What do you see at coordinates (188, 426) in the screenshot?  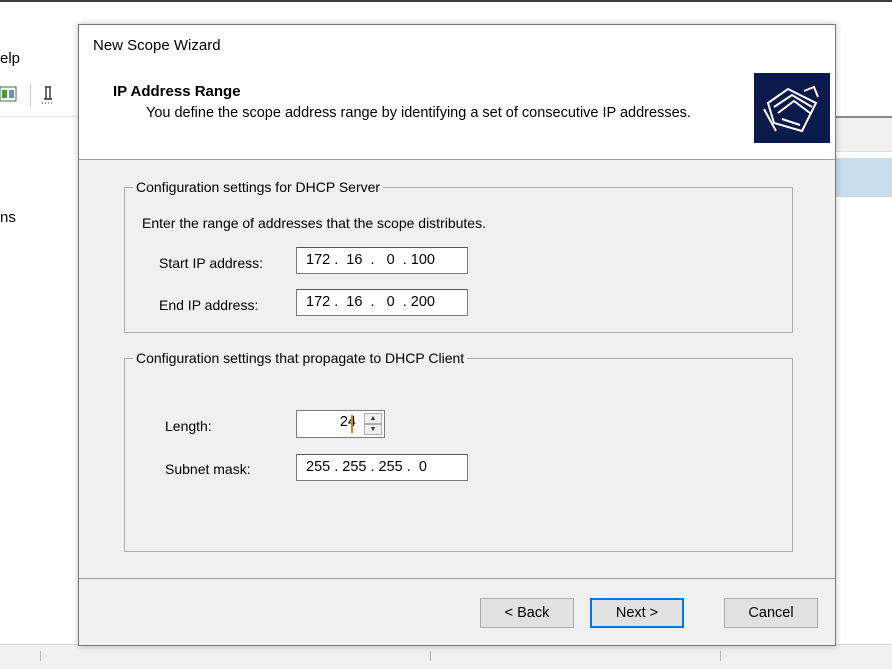 I see `length-label: Length:` at bounding box center [188, 426].